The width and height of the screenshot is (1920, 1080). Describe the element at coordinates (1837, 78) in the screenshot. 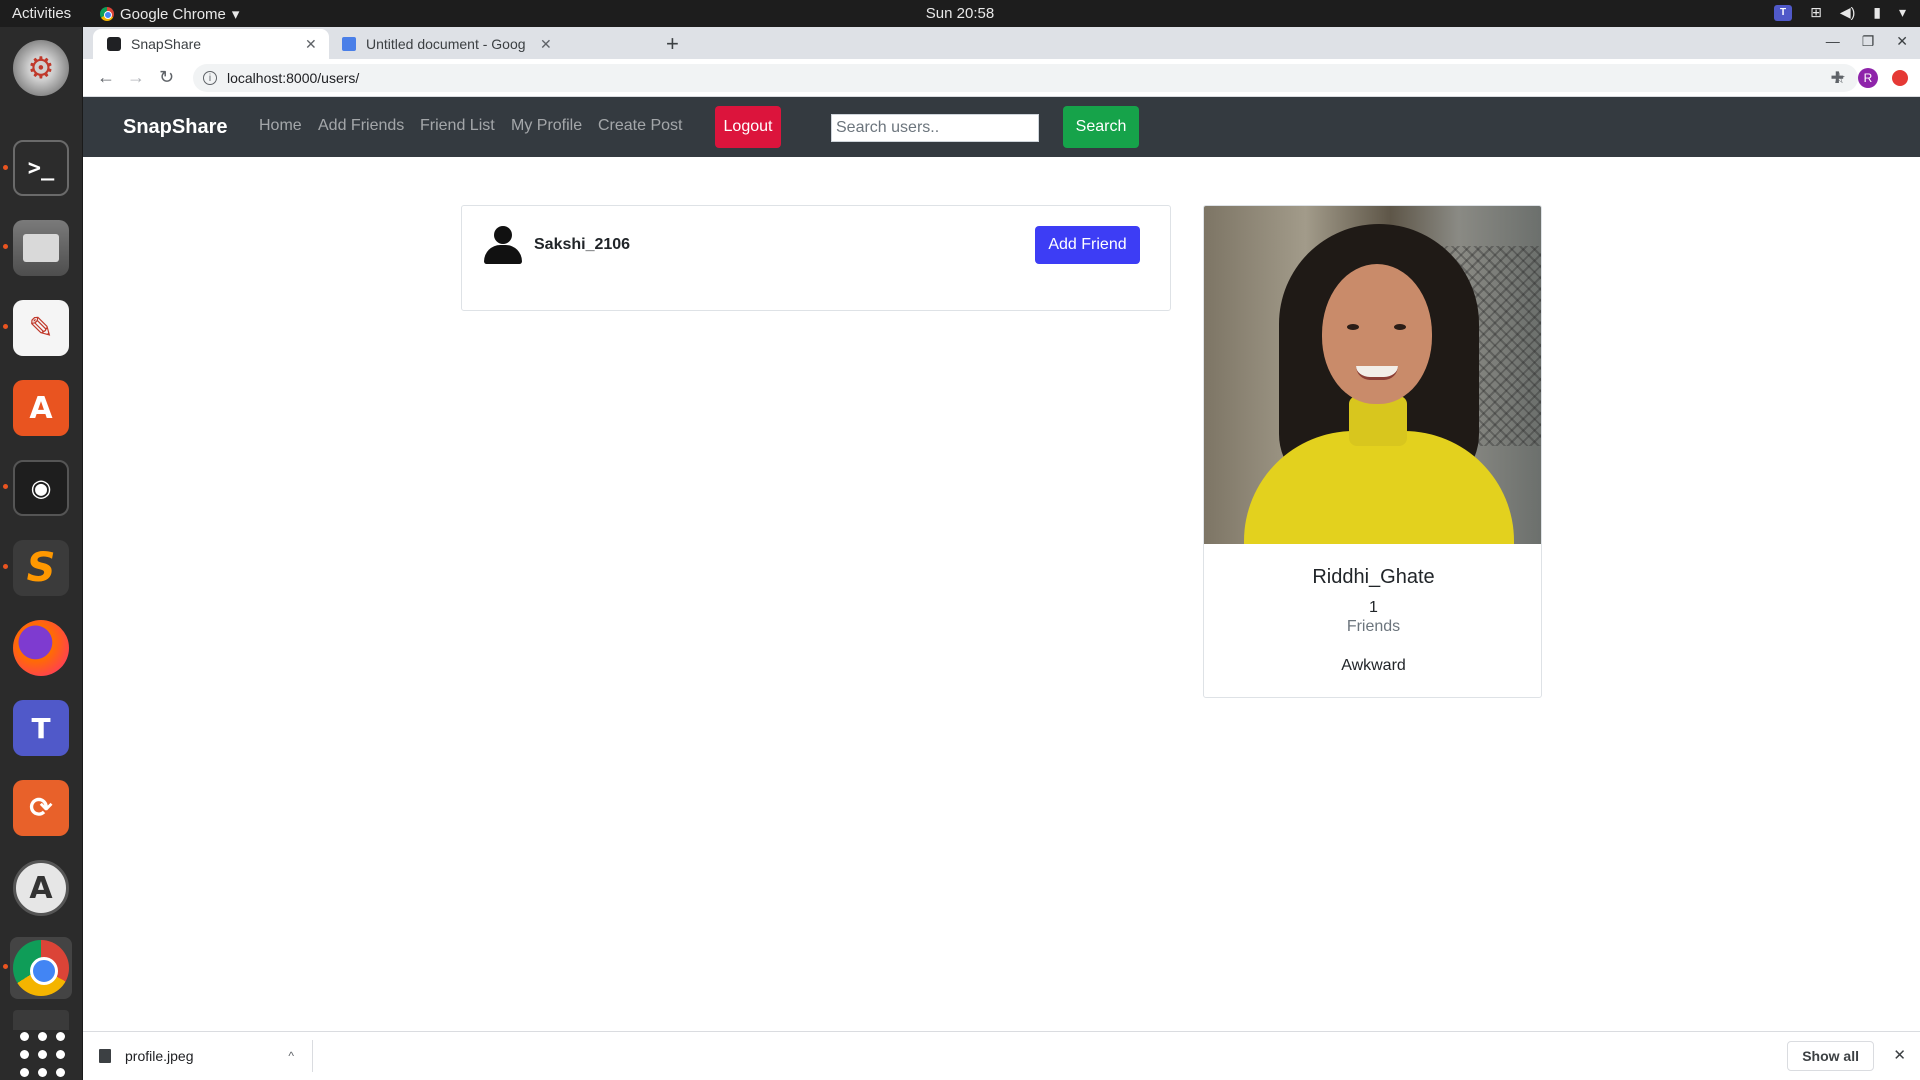

I see `extensions-icon: ✚` at that location.